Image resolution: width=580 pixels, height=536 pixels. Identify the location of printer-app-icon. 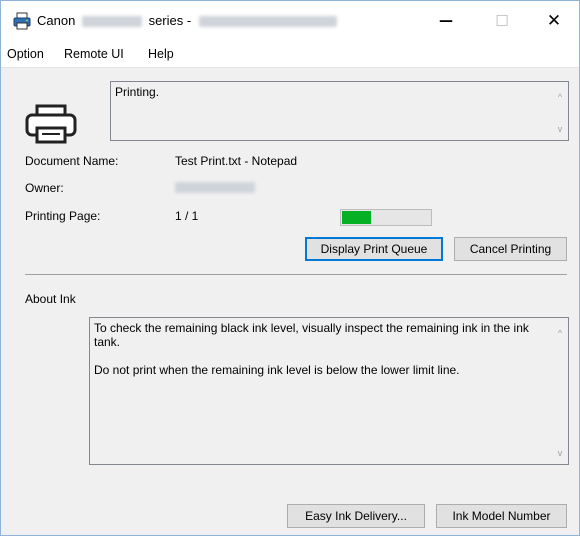
(22, 21).